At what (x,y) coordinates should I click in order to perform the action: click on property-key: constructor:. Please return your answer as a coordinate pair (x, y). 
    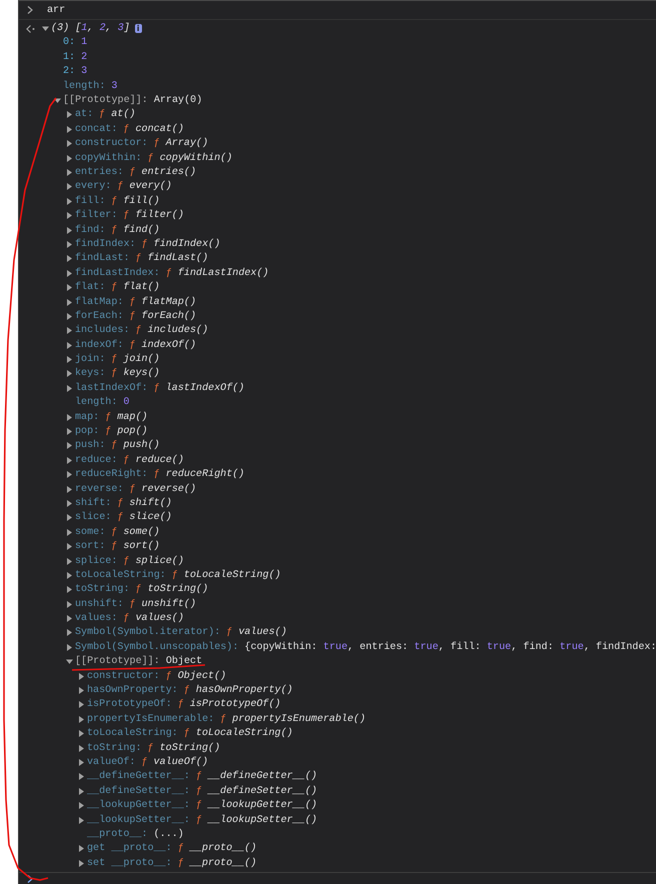
    Looking at the image, I should click on (111, 144).